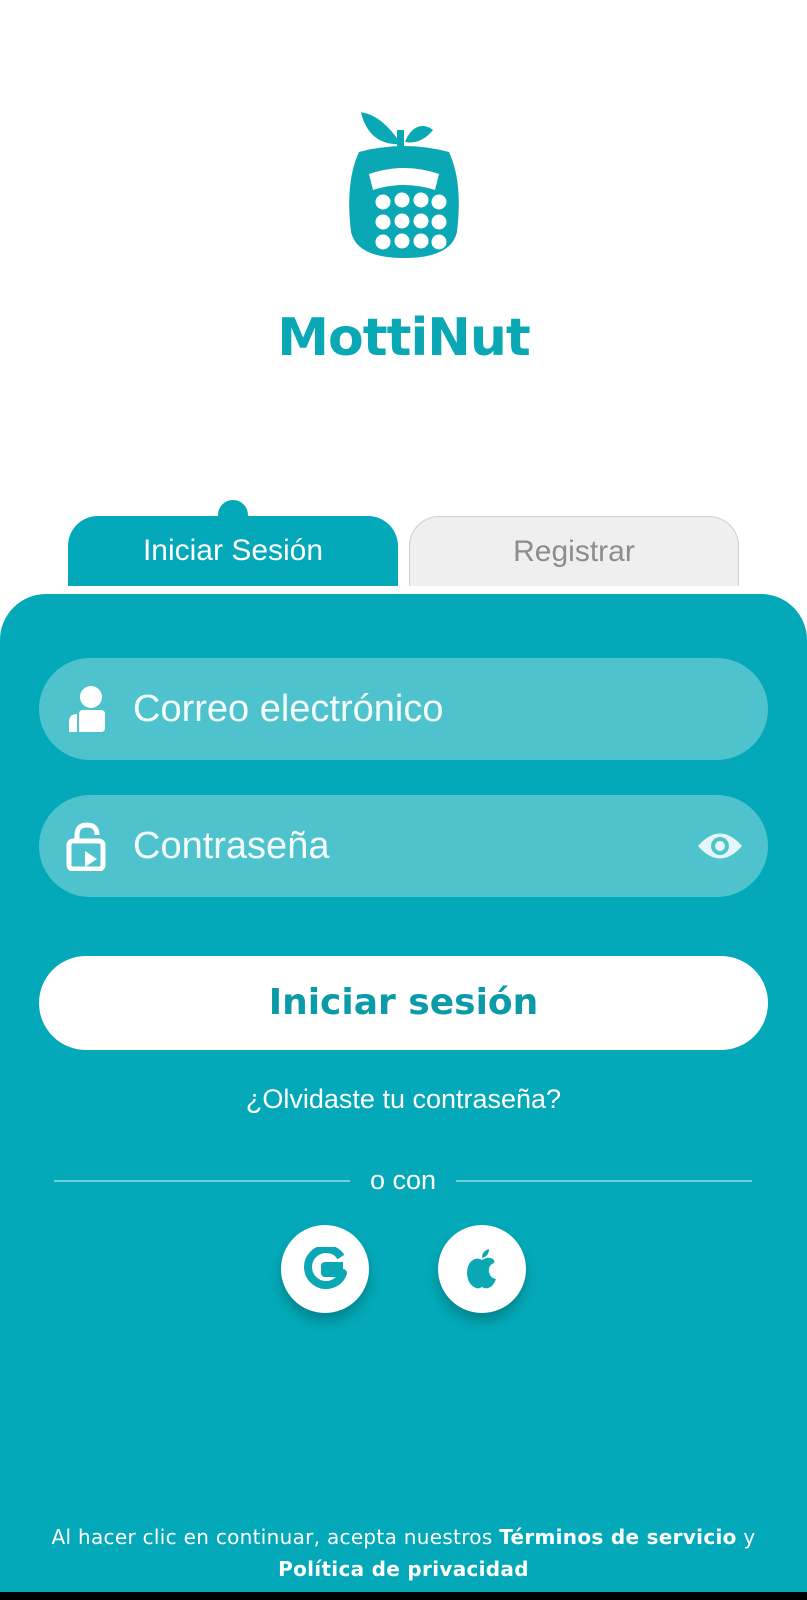 The image size is (807, 1600). Describe the element at coordinates (403, 1180) in the screenshot. I see `divider-label: o con` at that location.